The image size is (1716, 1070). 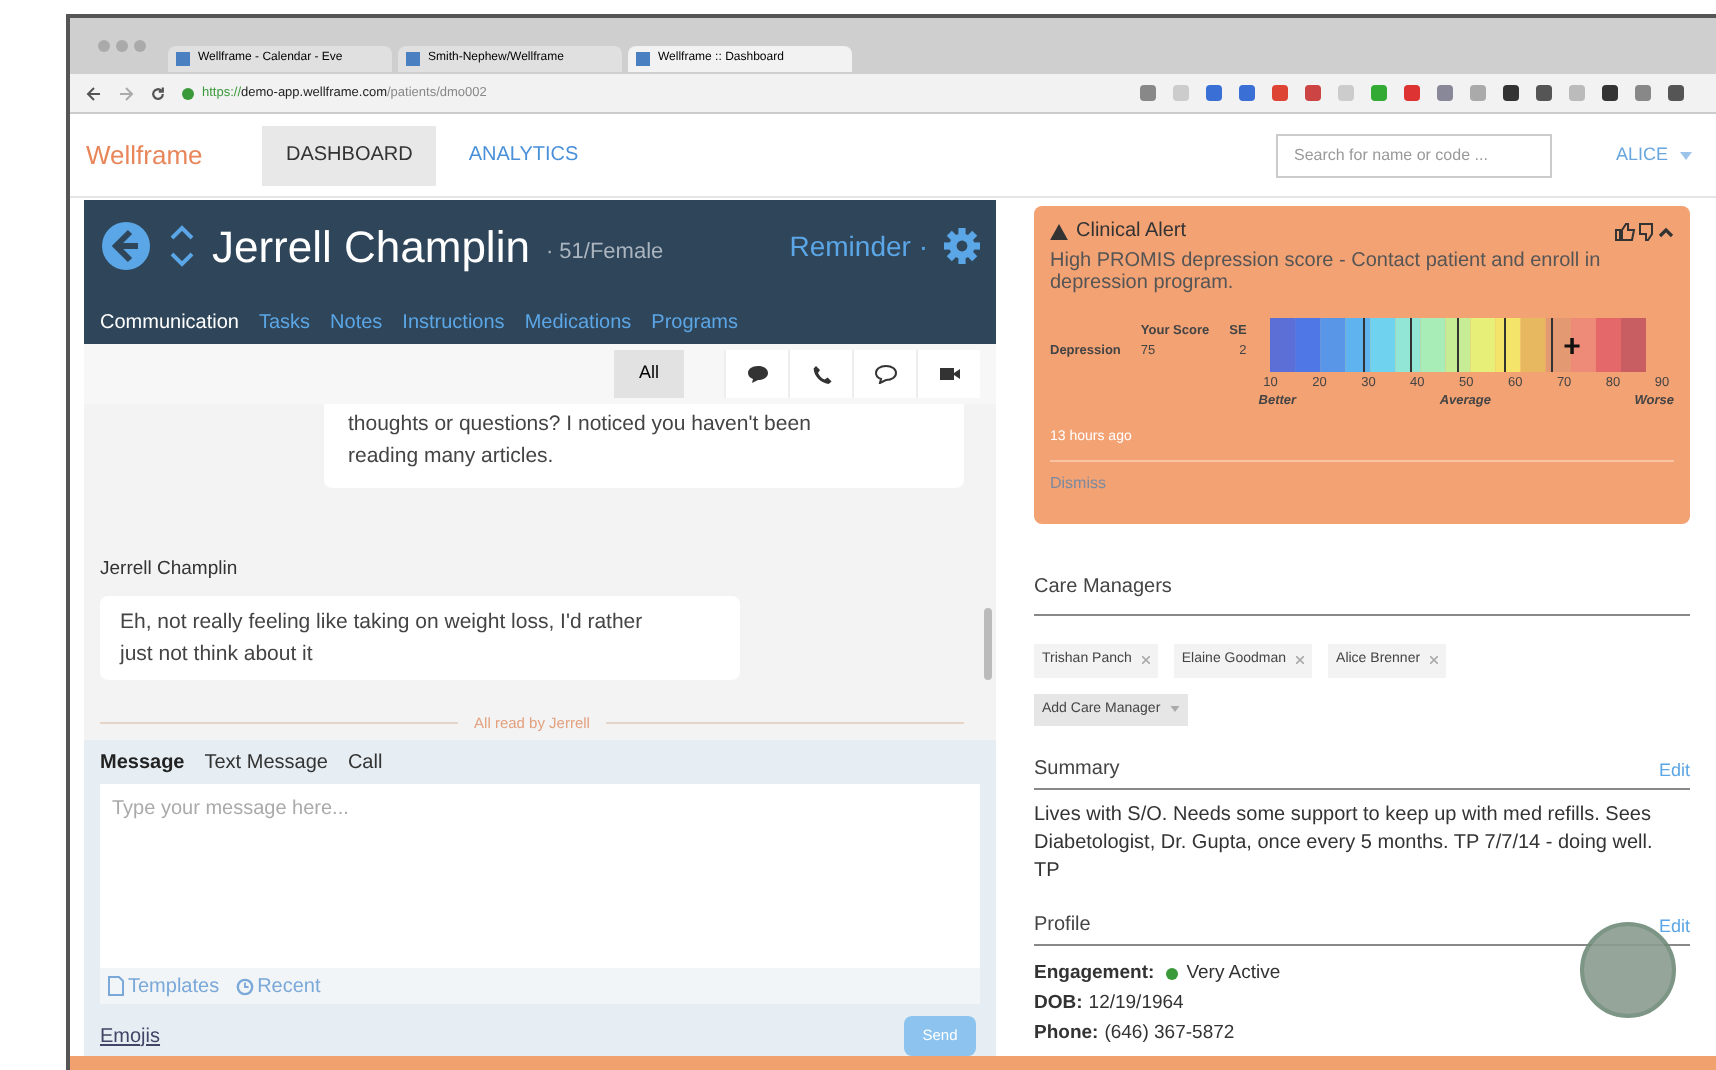 What do you see at coordinates (578, 323) in the screenshot?
I see `patient-tab: Medications` at bounding box center [578, 323].